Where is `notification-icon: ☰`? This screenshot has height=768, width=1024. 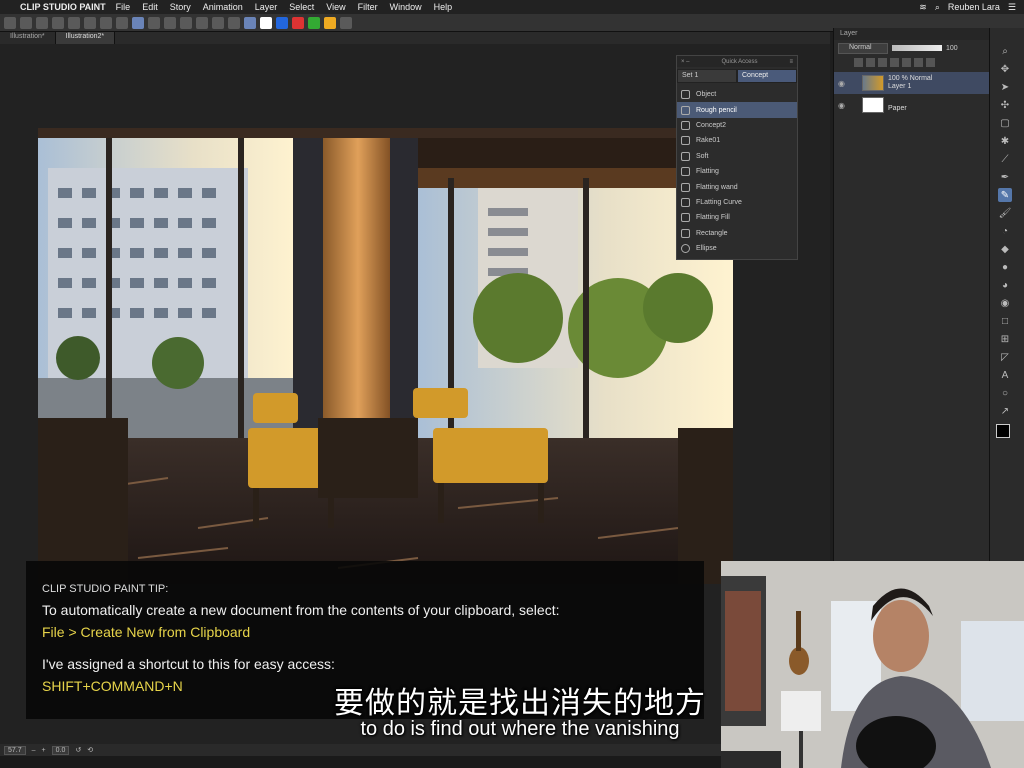
notification-icon: ☰ is located at coordinates (1012, 7).